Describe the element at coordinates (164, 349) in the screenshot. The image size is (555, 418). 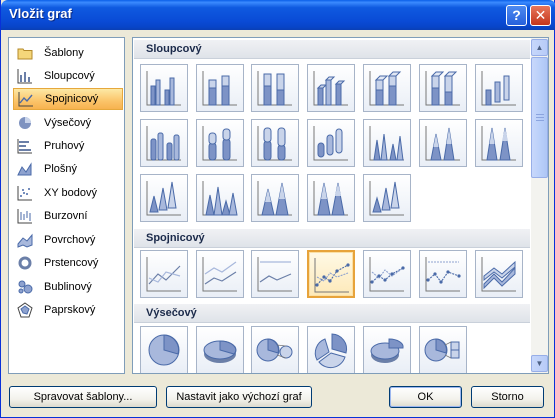
I see `pie-icon` at that location.